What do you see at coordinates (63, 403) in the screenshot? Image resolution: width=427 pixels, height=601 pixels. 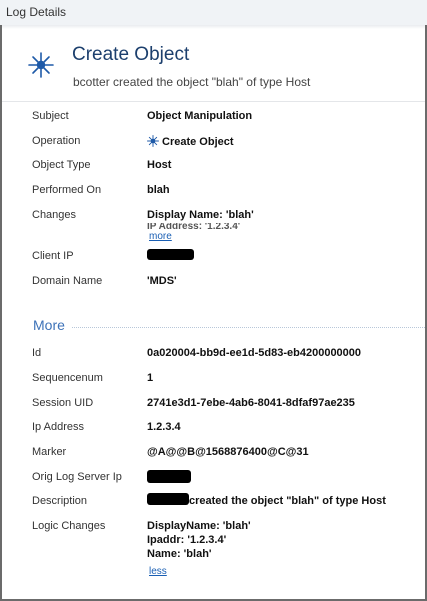 I see `session-uid-label: Session UID` at bounding box center [63, 403].